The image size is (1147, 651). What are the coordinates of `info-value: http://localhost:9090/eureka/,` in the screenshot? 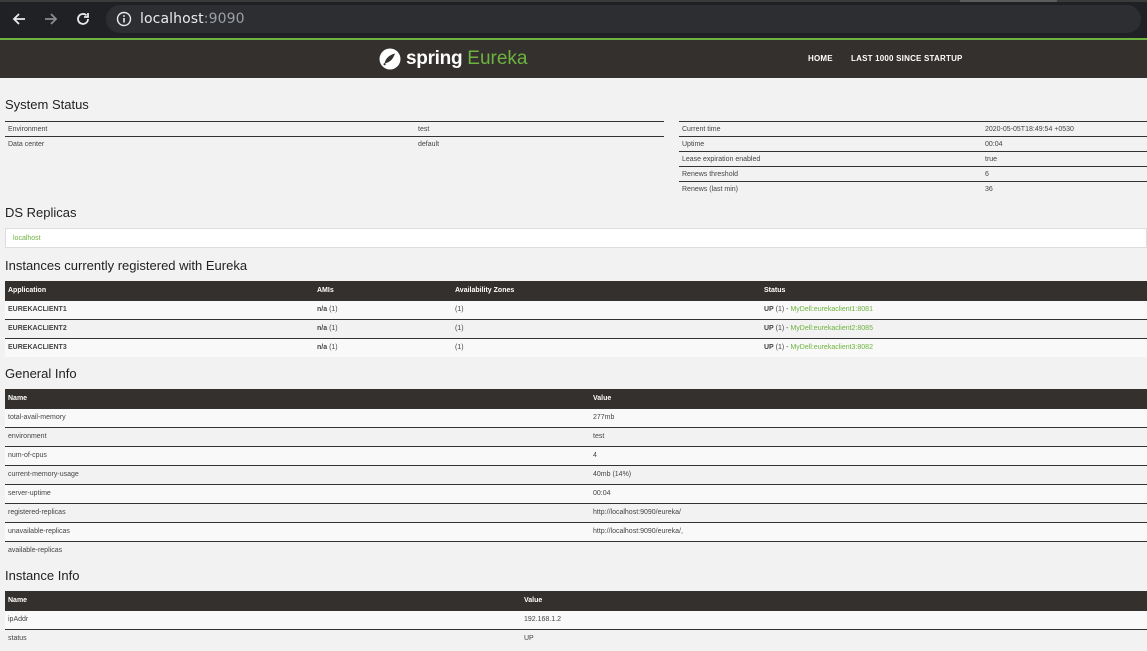 It's located at (868, 531).